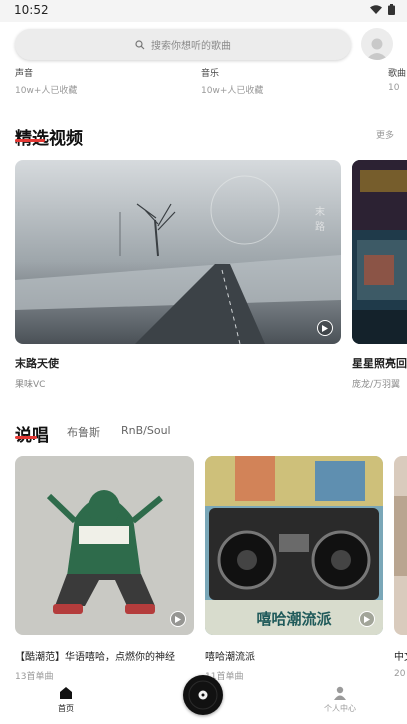  I want to click on svg-text: 路, so click(320, 226).